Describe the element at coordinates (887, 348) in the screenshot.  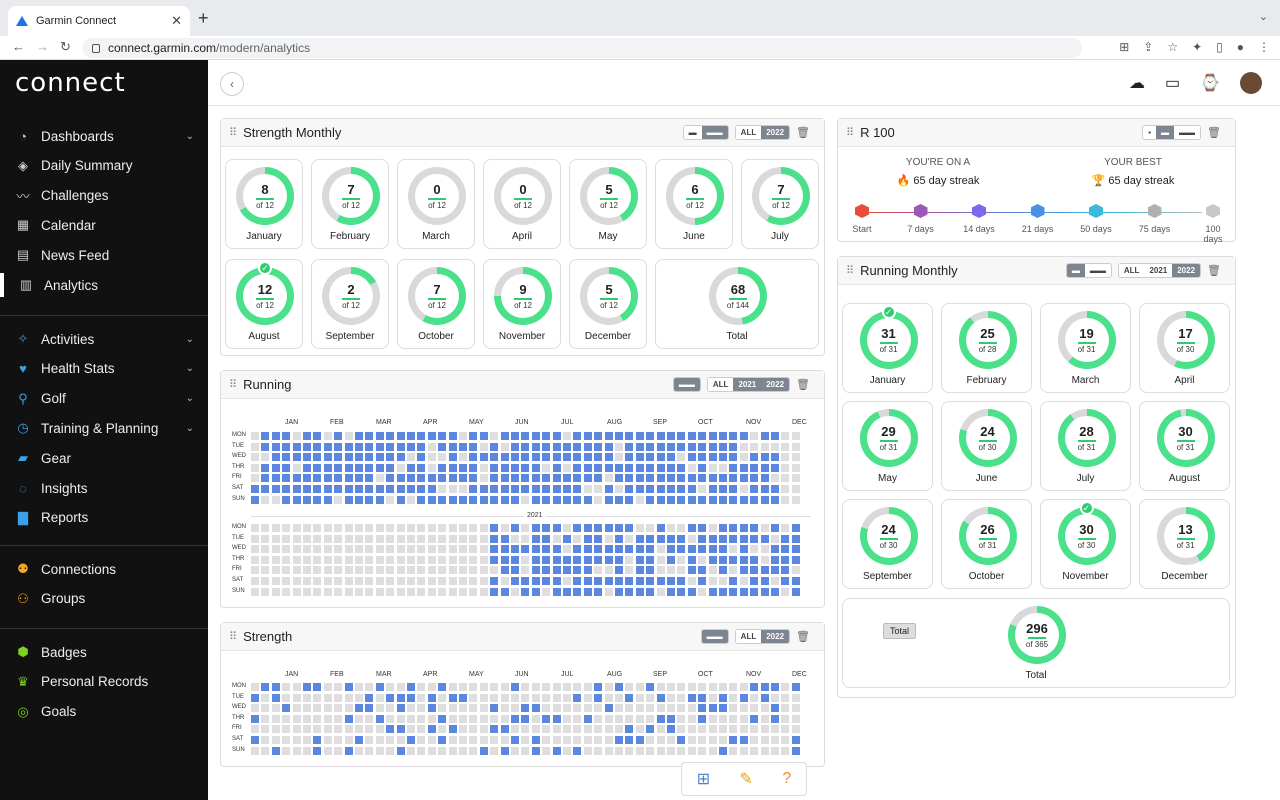
I see `month-tile: 31 of 31 January ✓` at that location.